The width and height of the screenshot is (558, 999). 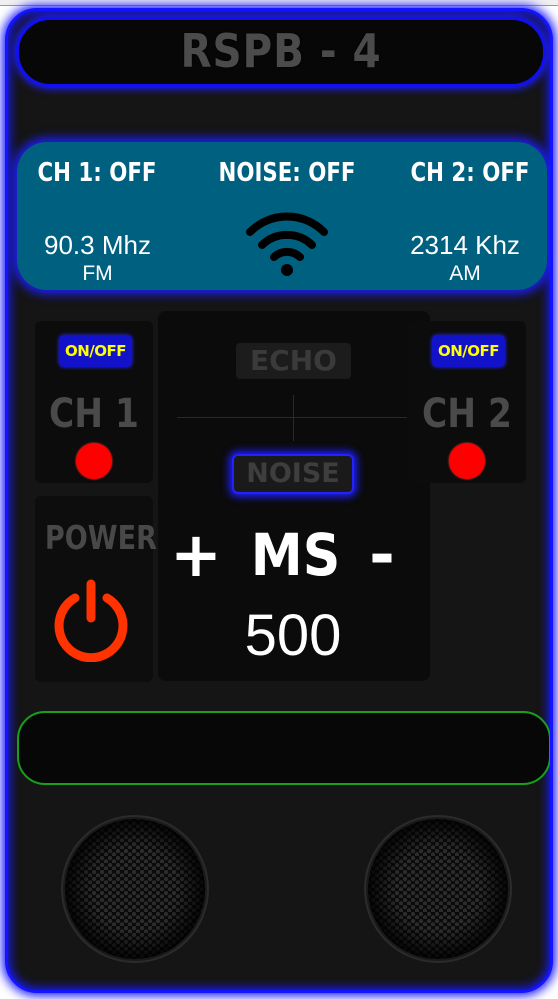 What do you see at coordinates (94, 461) in the screenshot?
I see `ch1-indicator-light` at bounding box center [94, 461].